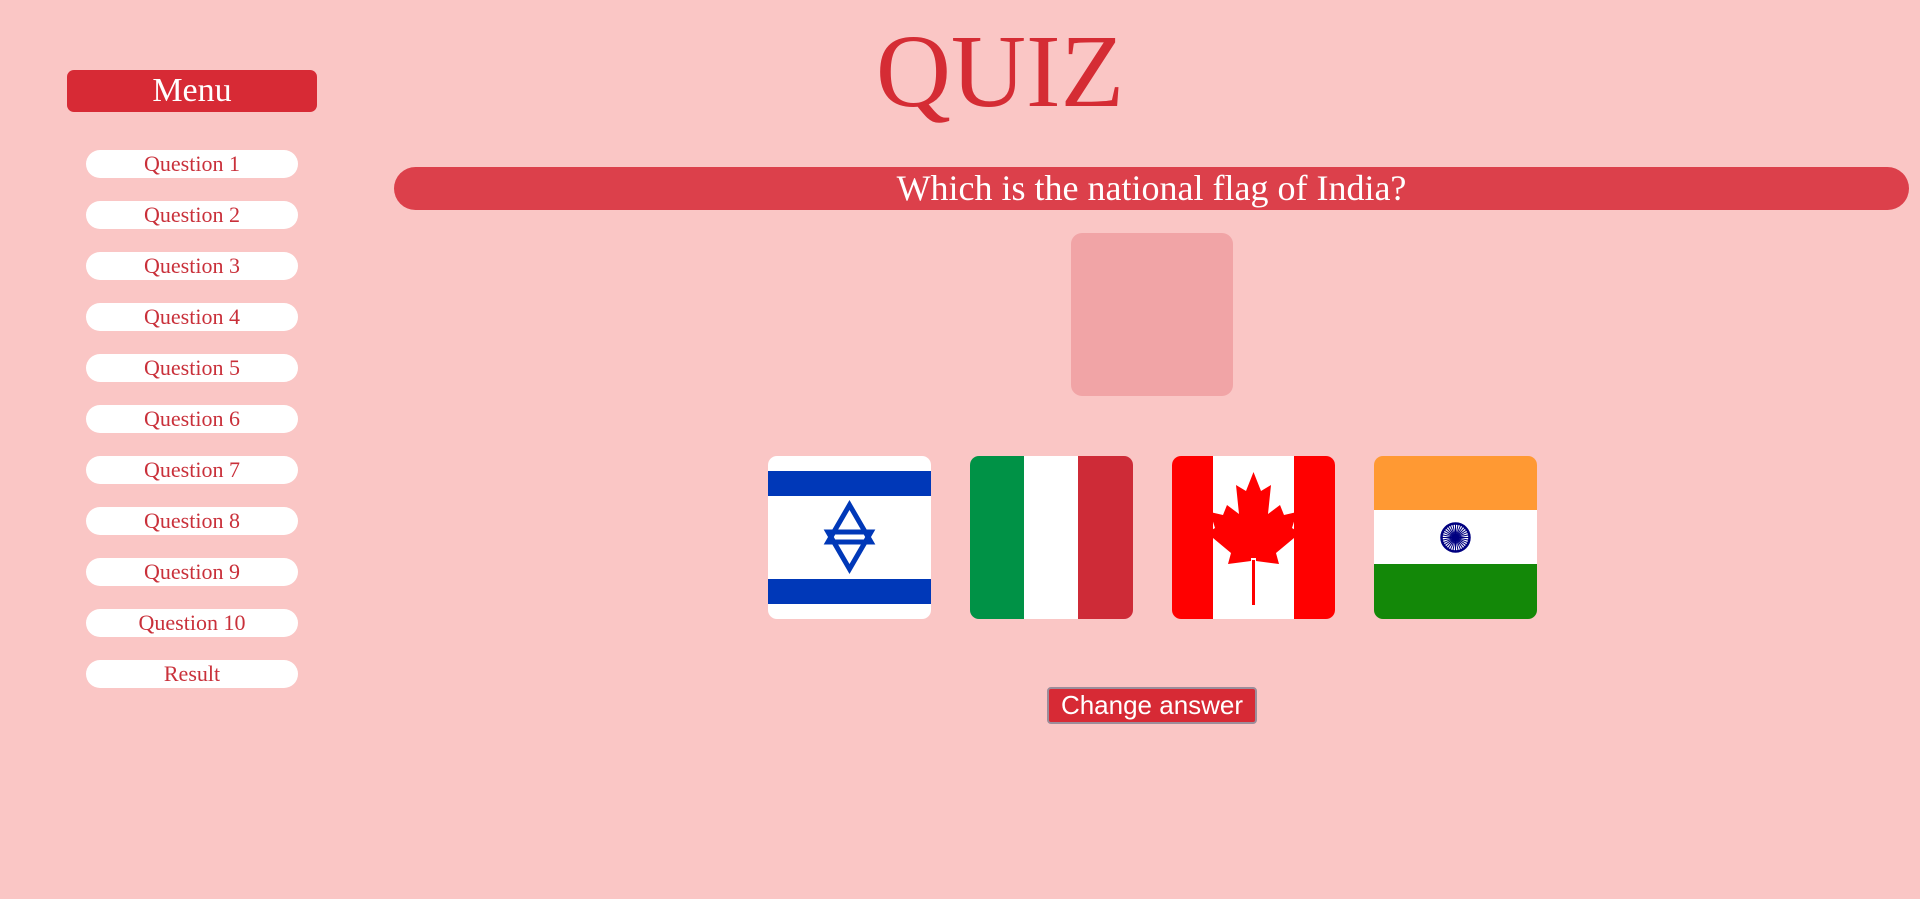  I want to click on ashoka-chakra-icon, so click(1455, 537).